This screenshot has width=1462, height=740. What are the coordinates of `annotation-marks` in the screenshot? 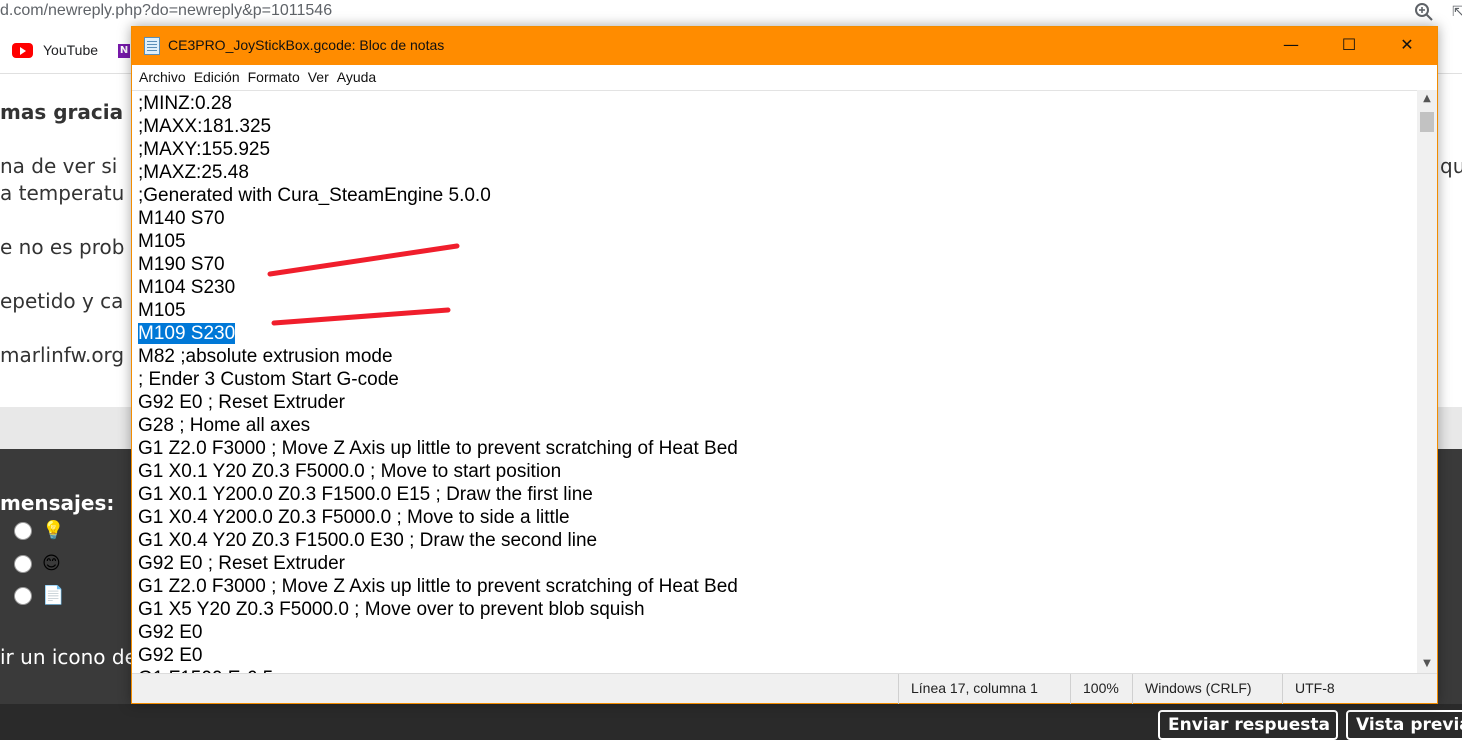 It's located at (363, 284).